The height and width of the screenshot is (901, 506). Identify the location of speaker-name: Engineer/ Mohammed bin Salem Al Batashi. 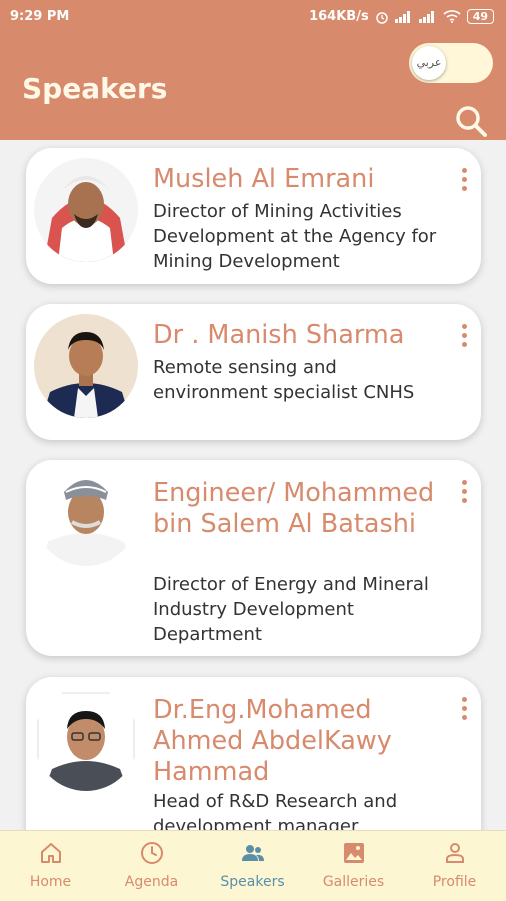
(294, 508).